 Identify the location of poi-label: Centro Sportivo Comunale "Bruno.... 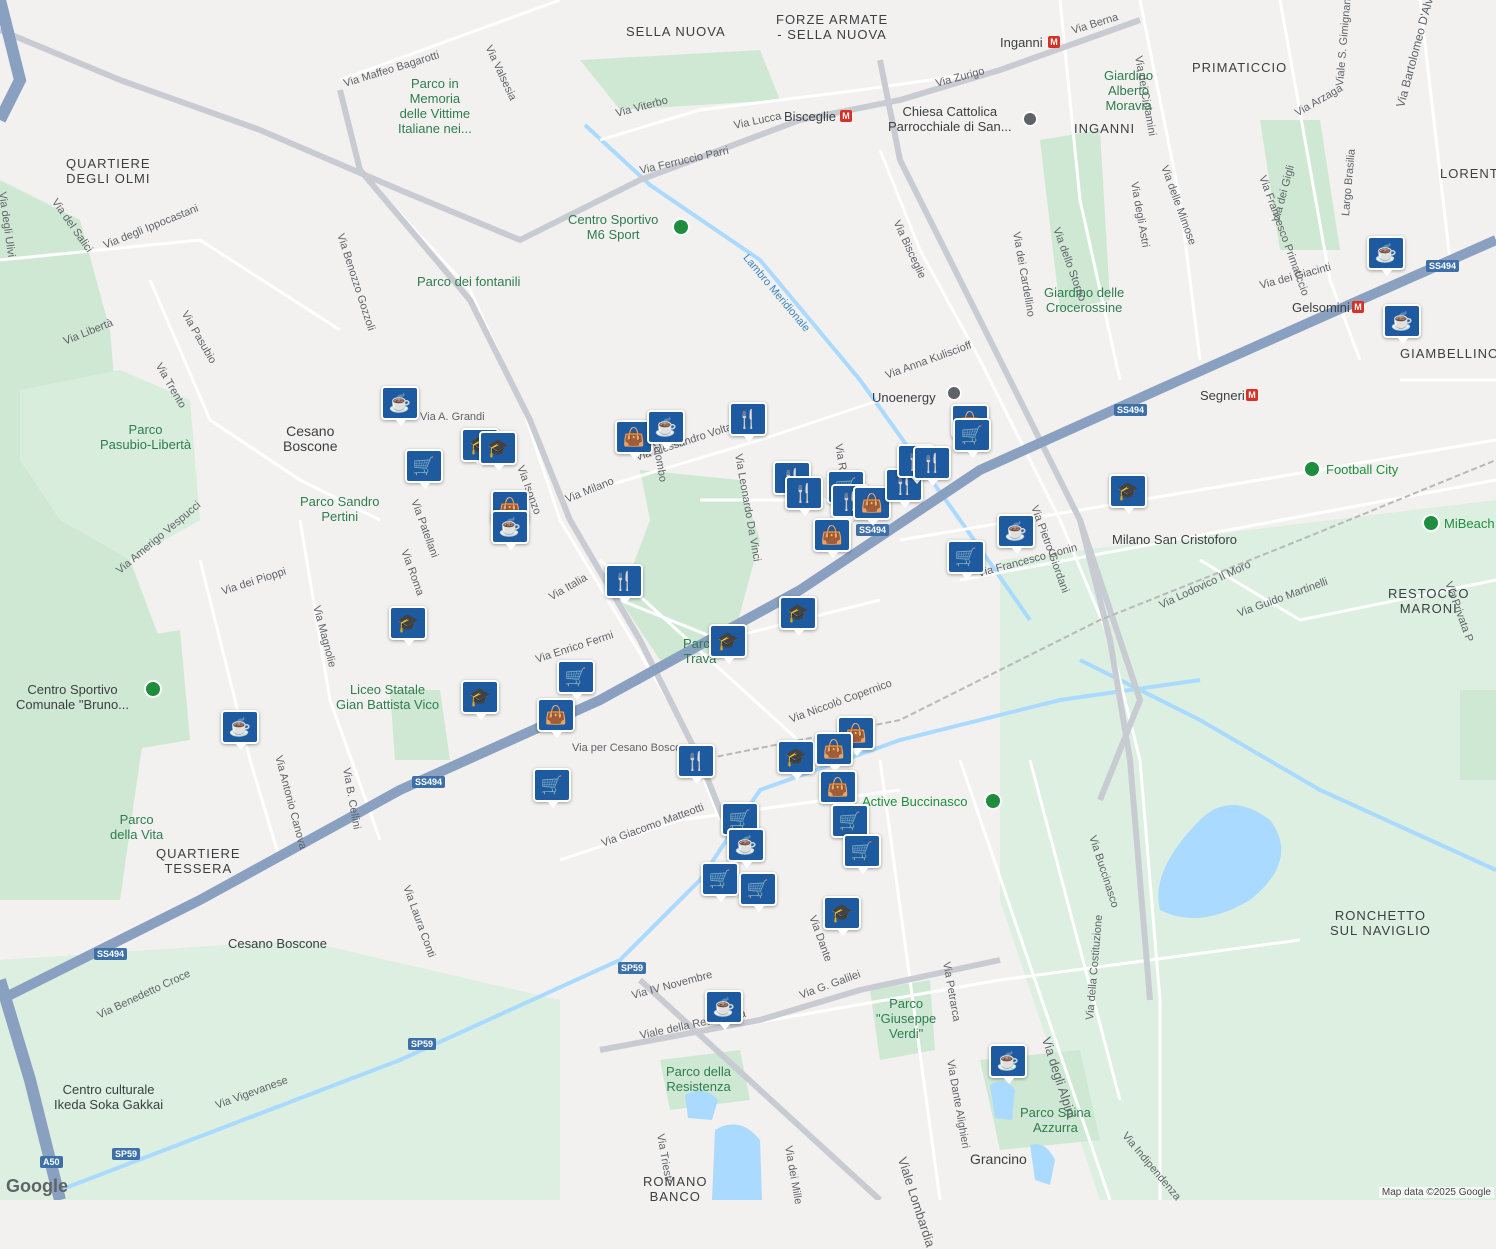
(72, 697).